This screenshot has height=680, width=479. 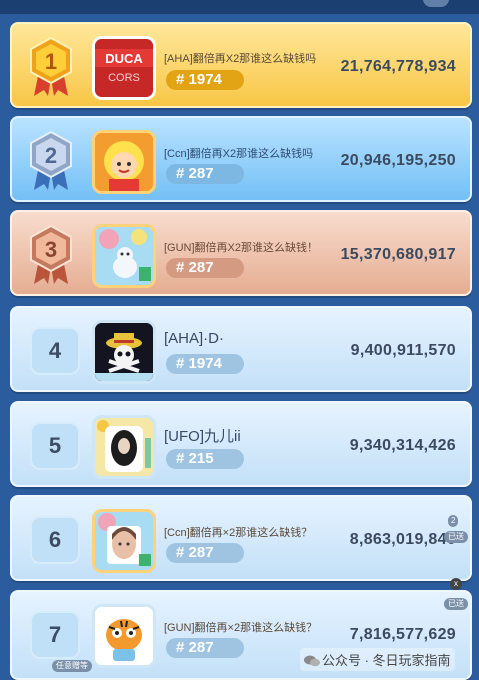 I want to click on watermark: 公众号 · 冬日玩家指南, so click(x=377, y=659).